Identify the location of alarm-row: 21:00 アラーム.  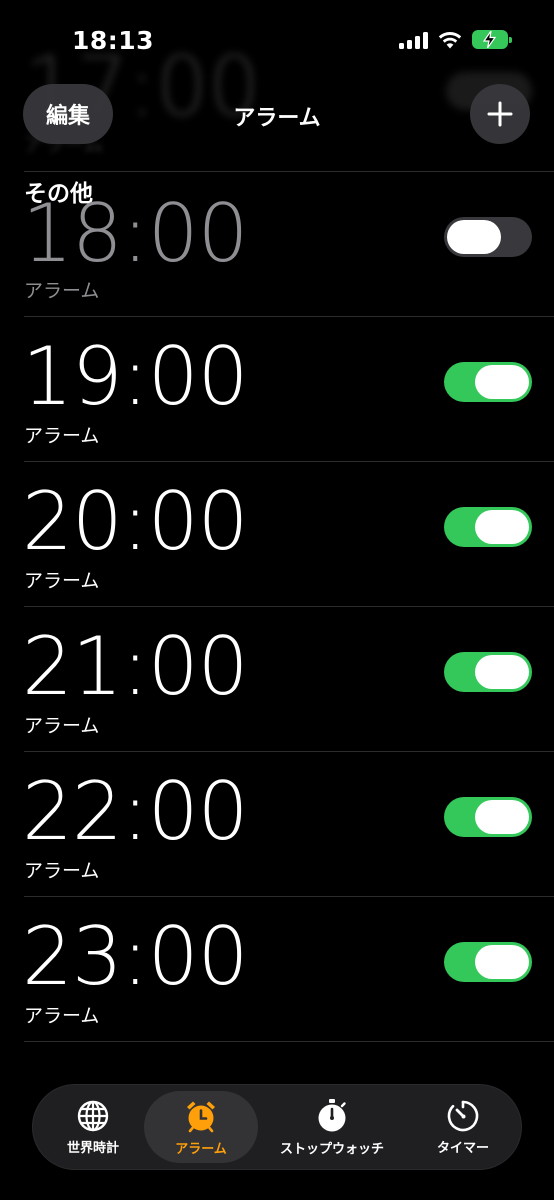
(277, 679).